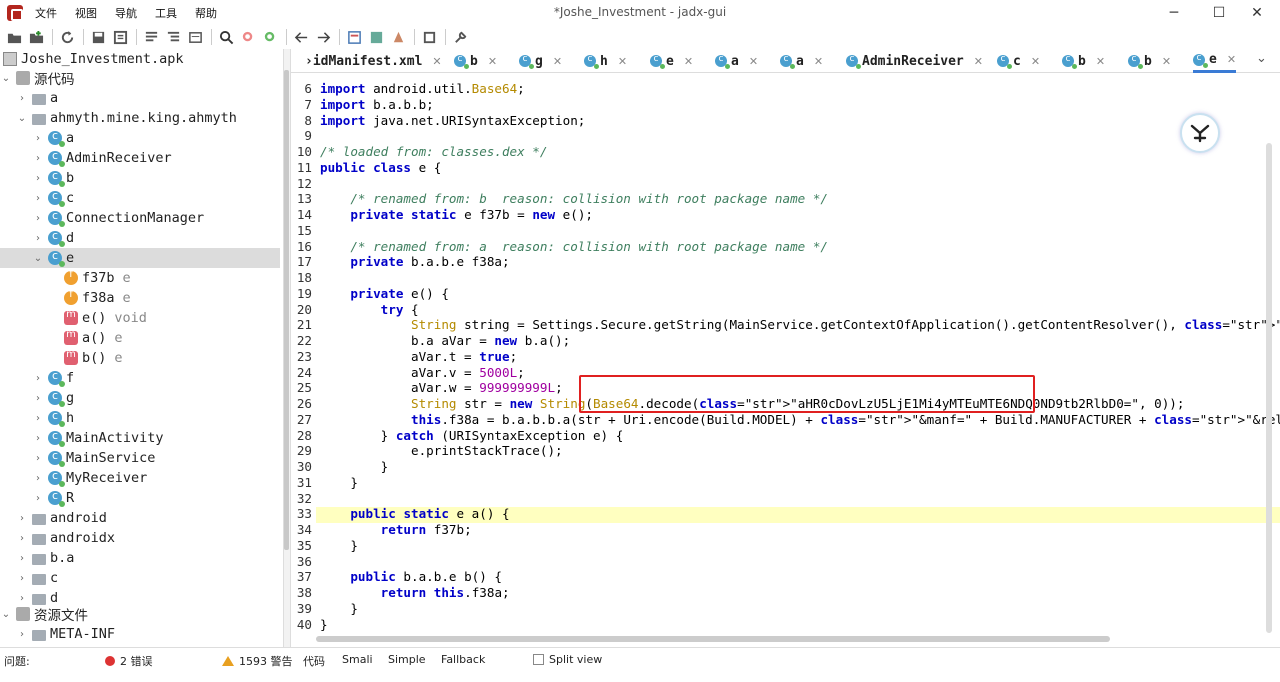 The width and height of the screenshot is (1280, 682). What do you see at coordinates (452, 120) in the screenshot?
I see `code-line: import java.net.URISyntaxException;` at bounding box center [452, 120].